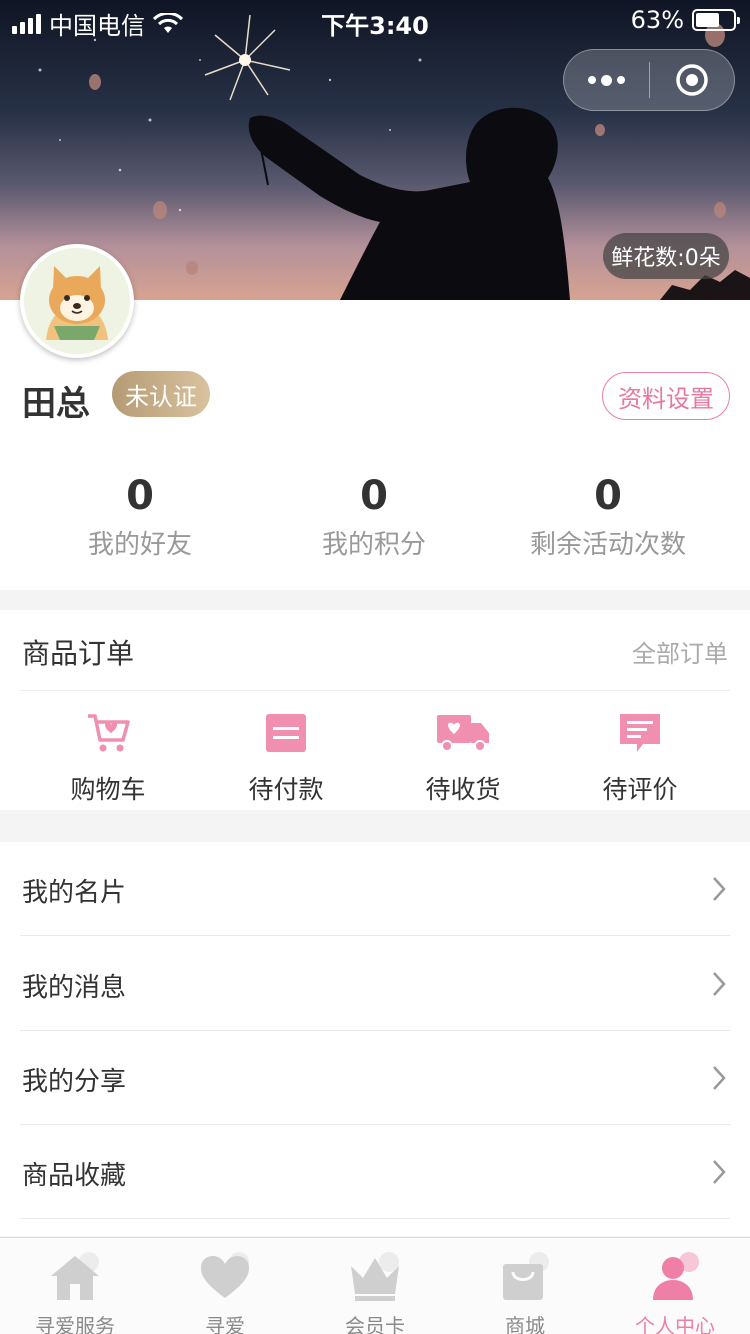 The height and width of the screenshot is (1334, 750). I want to click on menu-label: 商品收藏, so click(74, 1176).